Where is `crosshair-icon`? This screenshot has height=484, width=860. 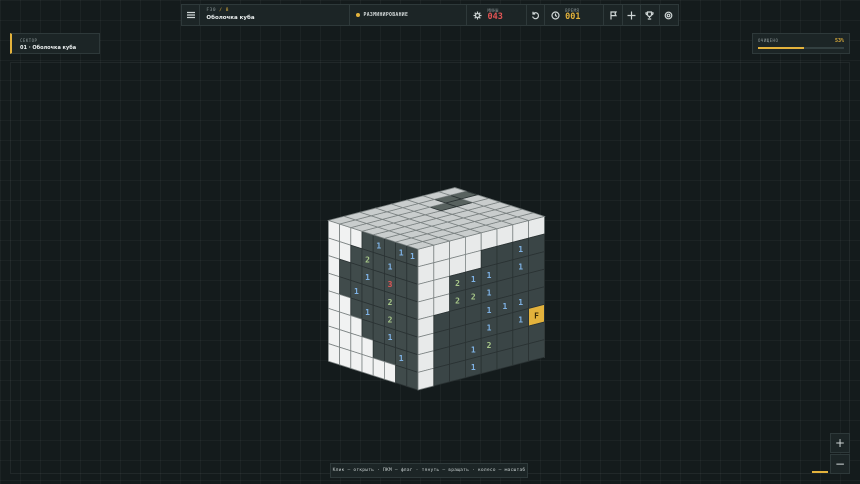
crosshair-icon is located at coordinates (631, 15).